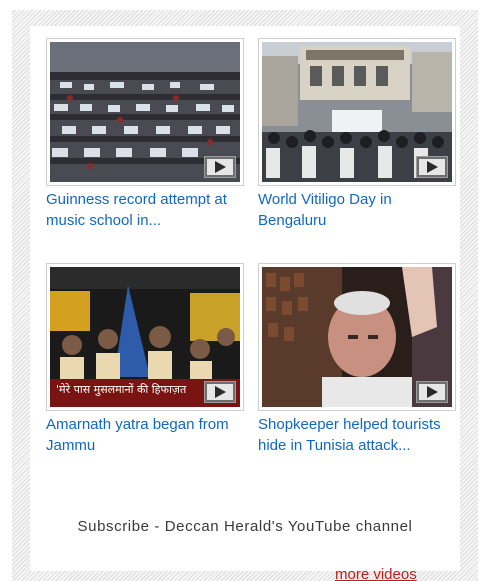  I want to click on video-title: World Vitiligo Day in Bengaluru, so click(358, 210).